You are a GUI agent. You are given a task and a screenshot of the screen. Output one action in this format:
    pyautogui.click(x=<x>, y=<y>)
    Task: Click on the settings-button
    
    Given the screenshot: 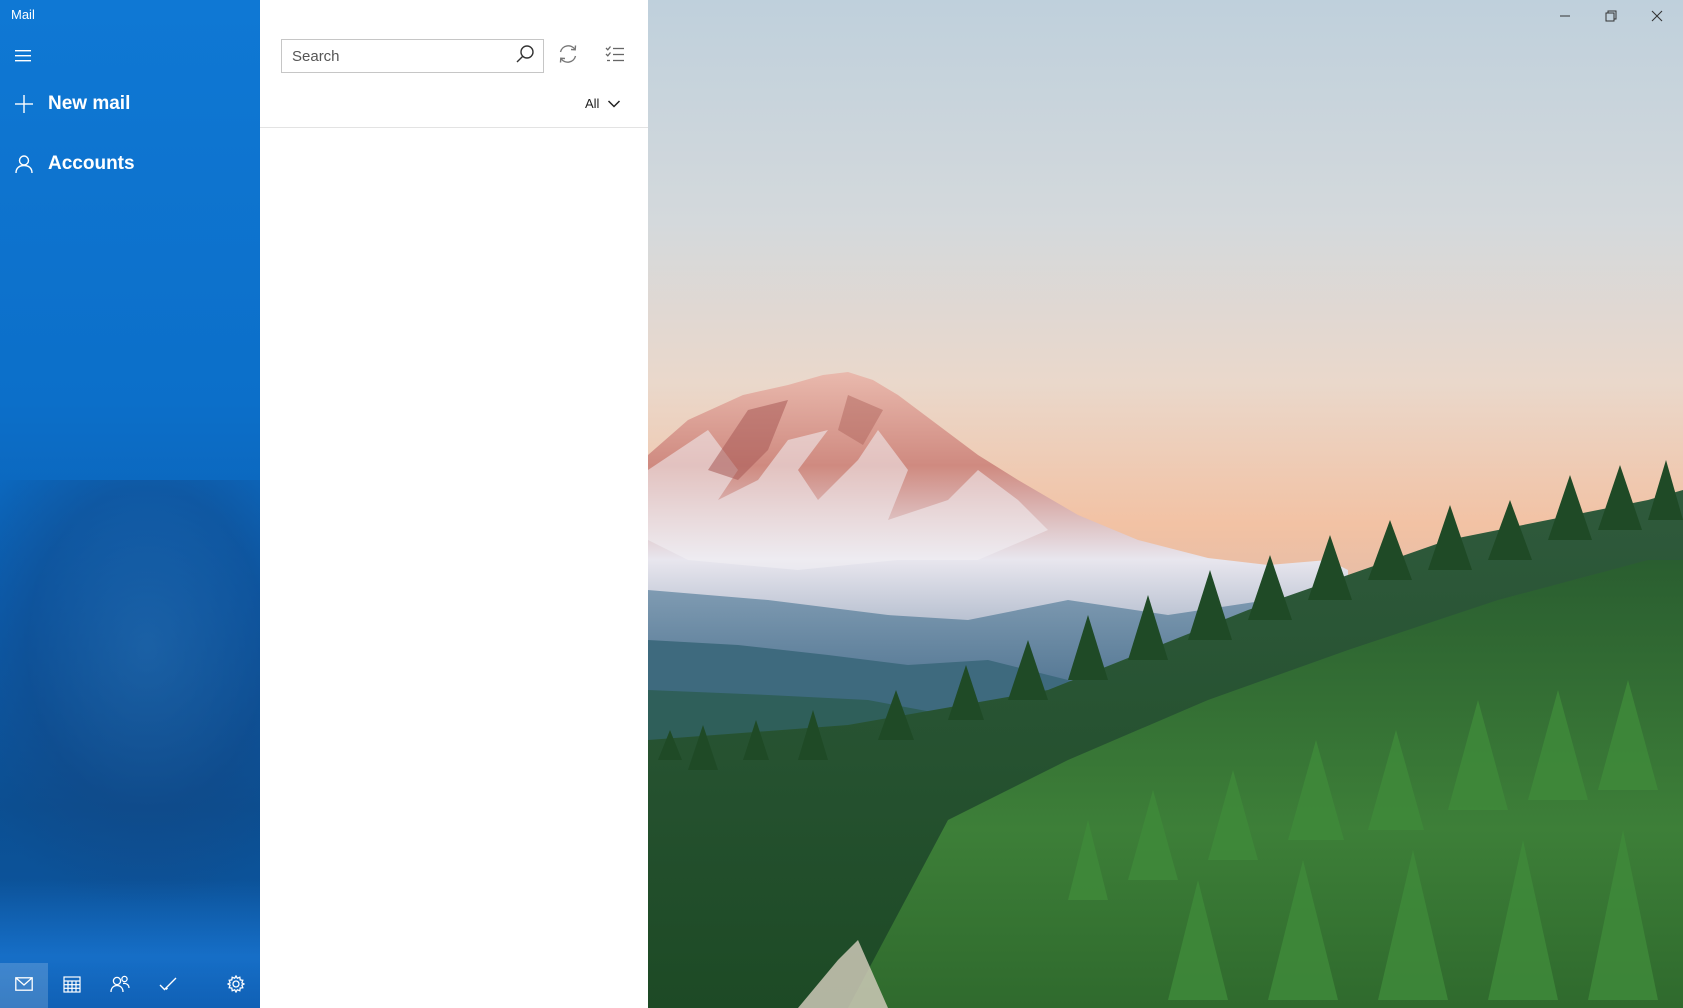 What is the action you would take?
    pyautogui.click(x=236, y=985)
    